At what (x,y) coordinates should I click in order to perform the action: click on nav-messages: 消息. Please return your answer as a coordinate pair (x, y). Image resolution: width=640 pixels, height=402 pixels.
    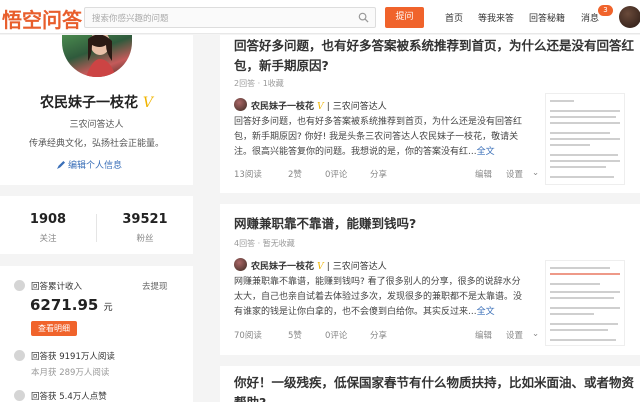
    Looking at the image, I should click on (590, 17).